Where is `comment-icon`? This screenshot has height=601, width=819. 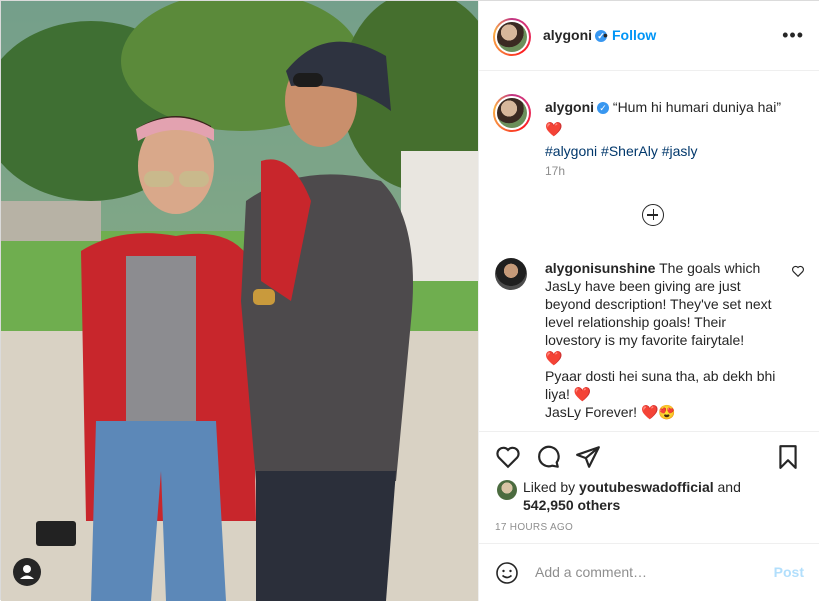
comment-icon is located at coordinates (548, 457).